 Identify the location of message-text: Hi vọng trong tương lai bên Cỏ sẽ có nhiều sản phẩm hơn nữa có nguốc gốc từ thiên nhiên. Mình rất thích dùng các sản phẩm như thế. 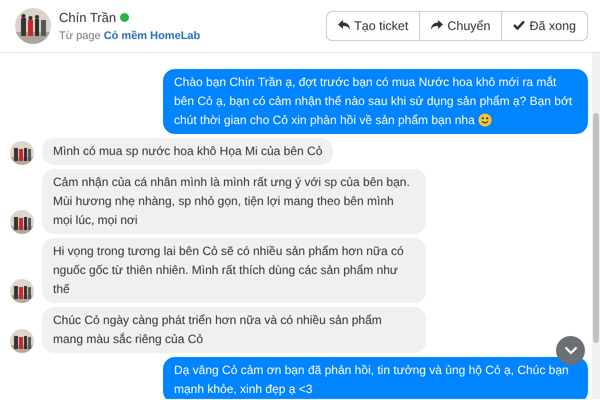
(228, 270).